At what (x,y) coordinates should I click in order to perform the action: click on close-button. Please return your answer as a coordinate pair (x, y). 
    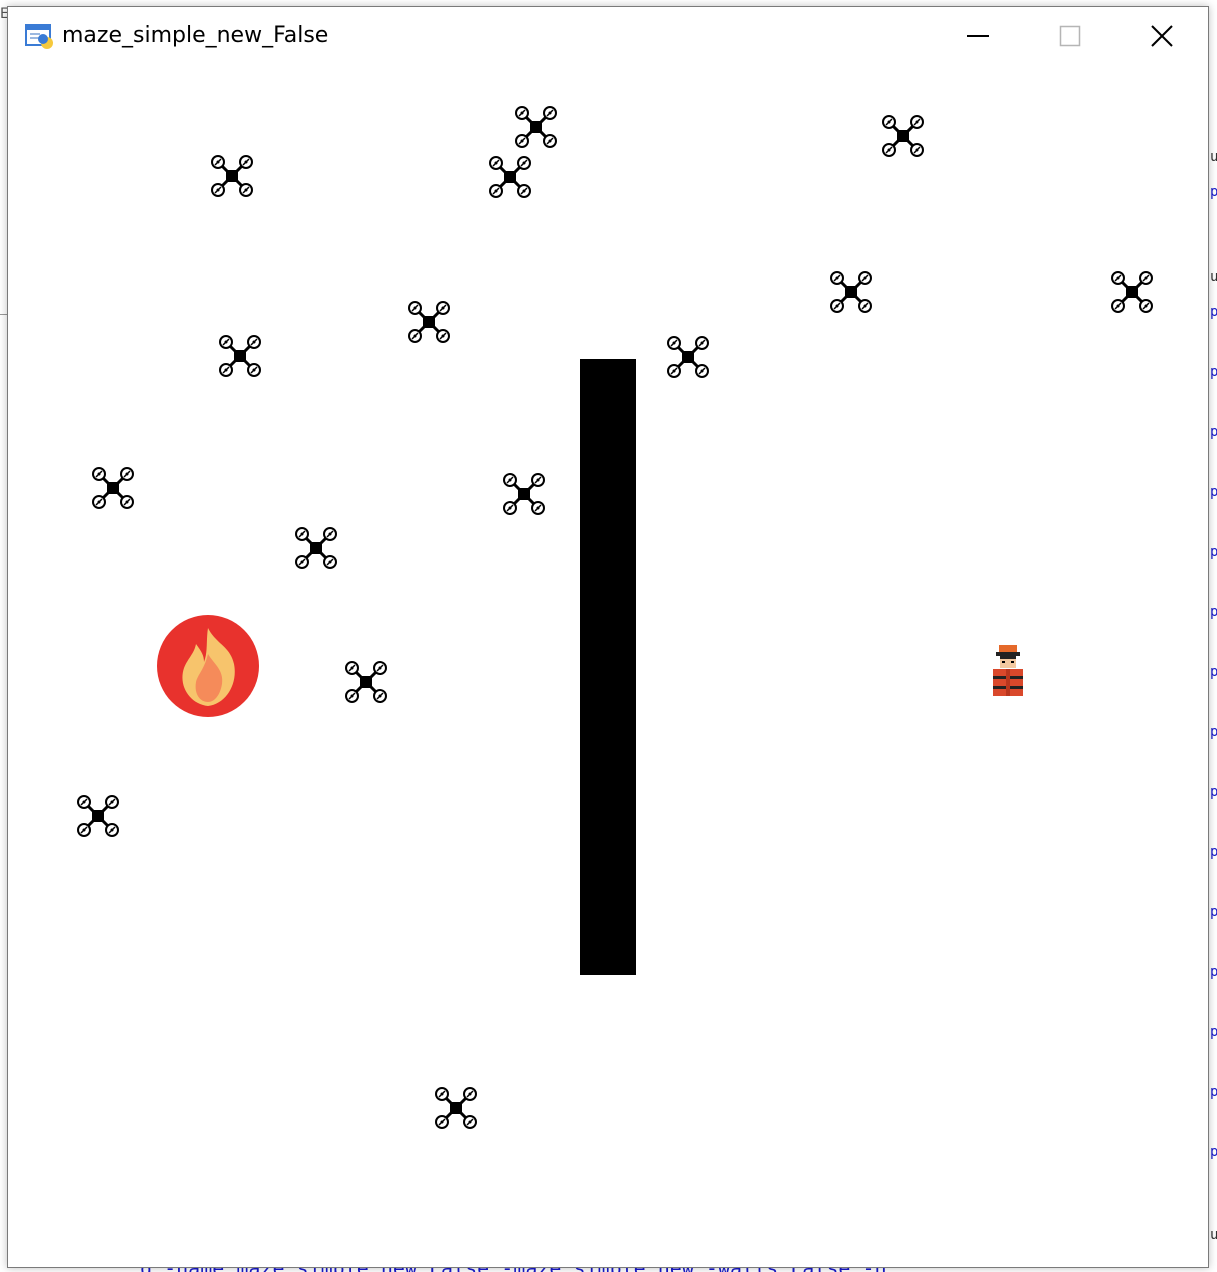
    Looking at the image, I should click on (1162, 36).